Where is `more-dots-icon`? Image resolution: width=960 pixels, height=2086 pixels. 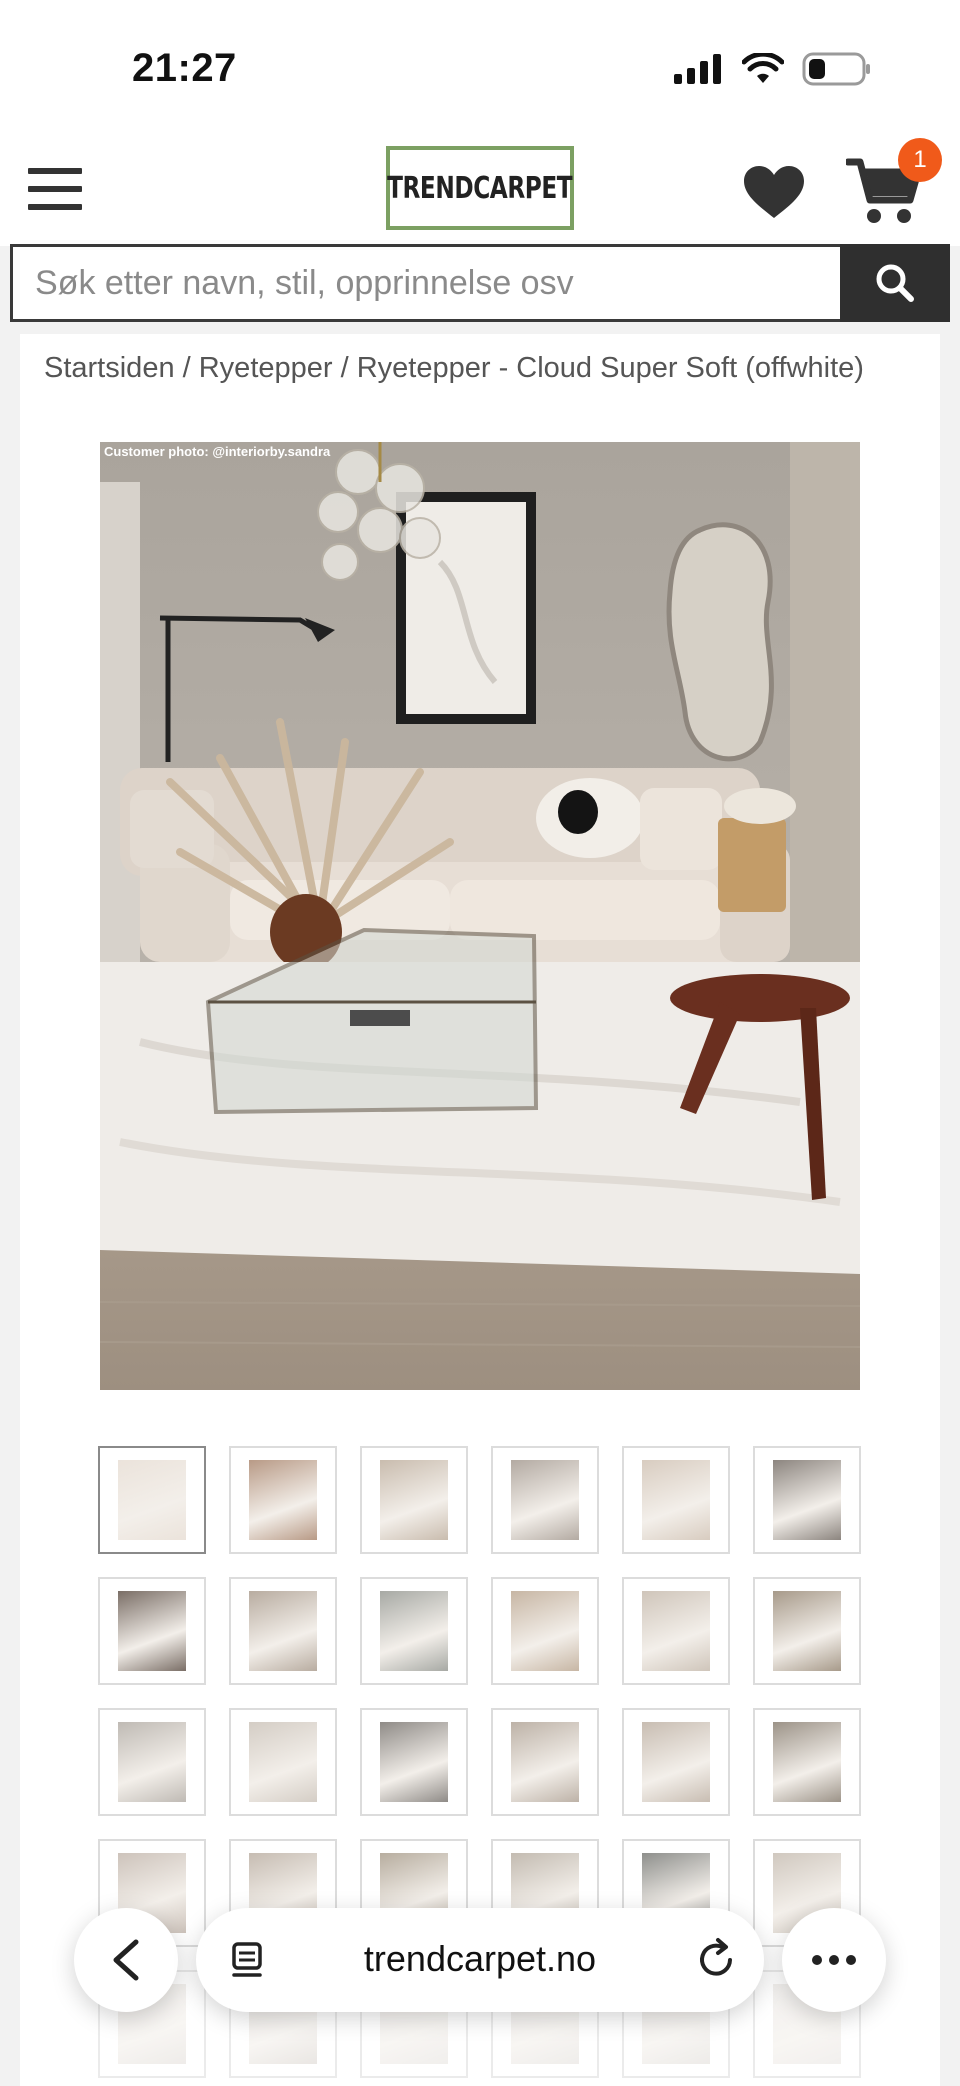 more-dots-icon is located at coordinates (834, 1960).